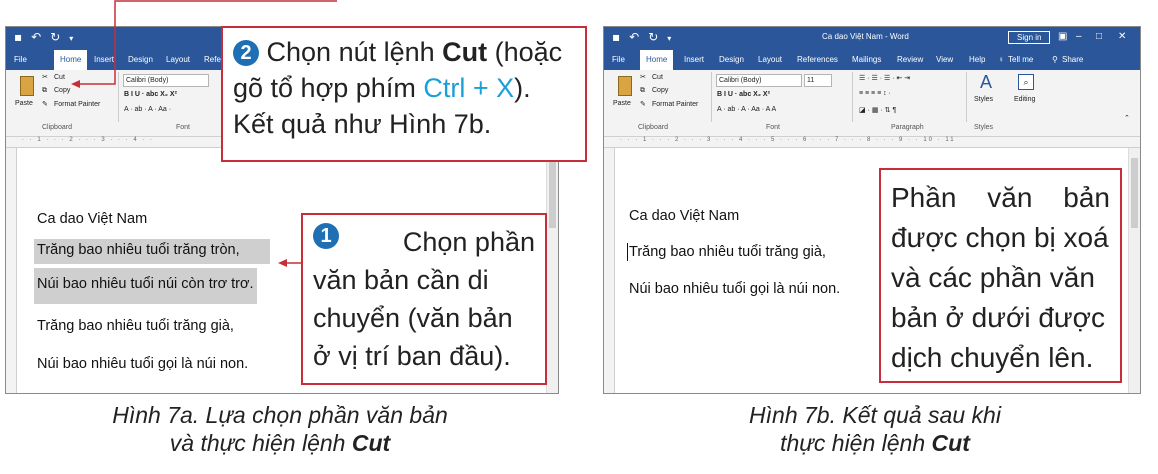 This screenshot has height=474, width=1158. What do you see at coordinates (1000, 237) in the screenshot?
I see `callout-result-line-2: được chọn bị xoá` at bounding box center [1000, 237].